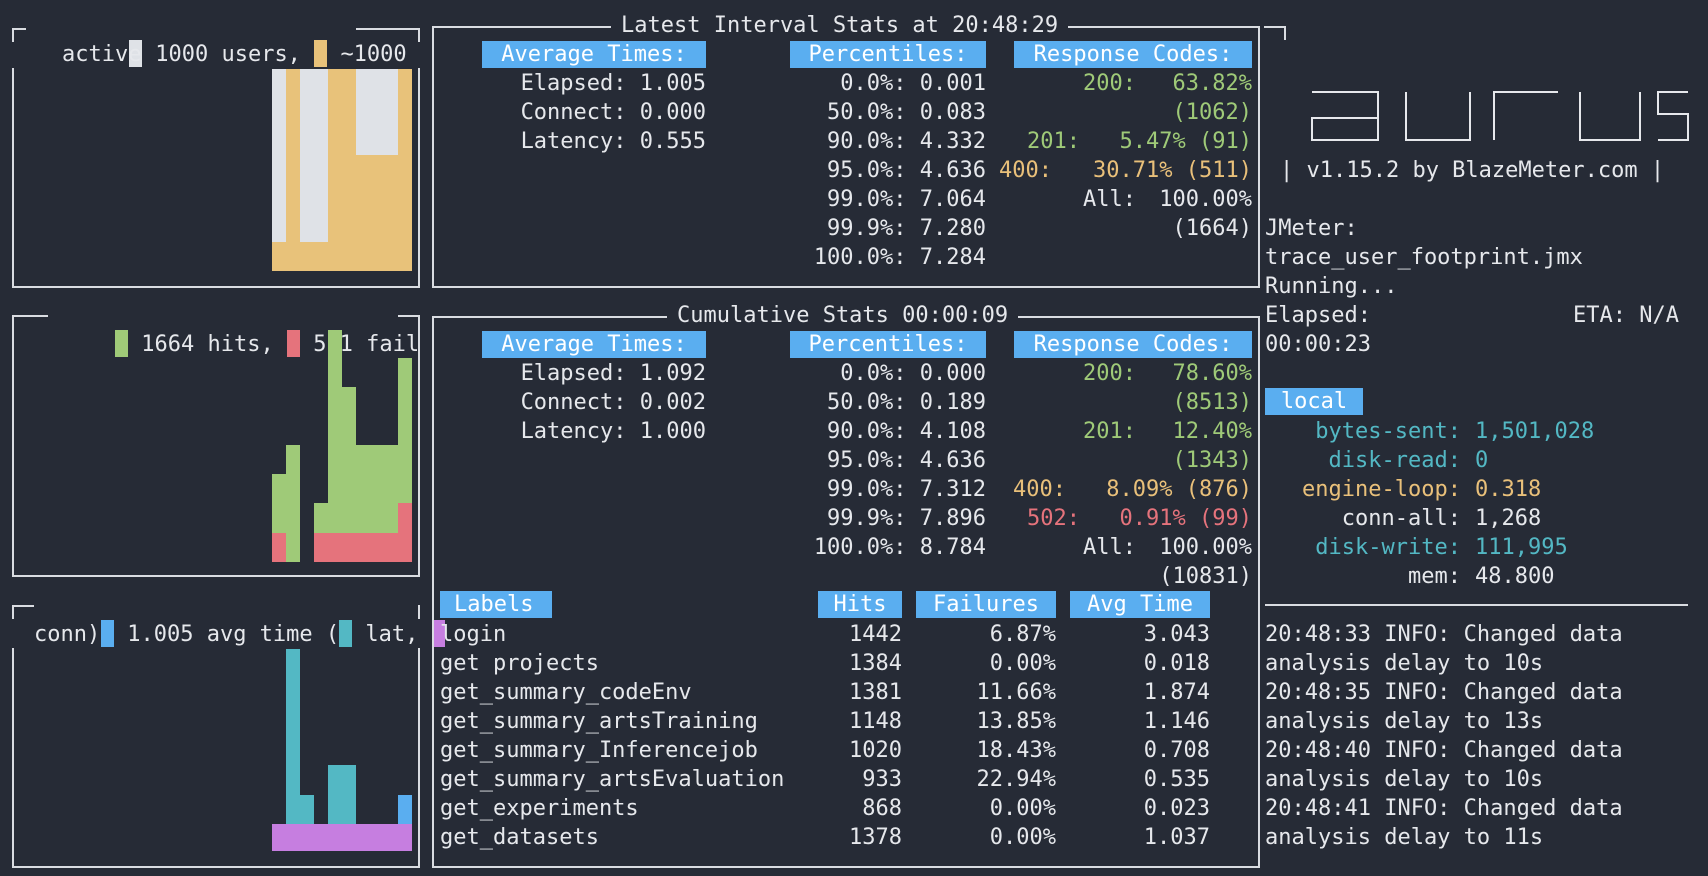 This screenshot has height=876, width=1708. I want to click on cumulative-code-400-pct: 8.09% (876), so click(1179, 489).